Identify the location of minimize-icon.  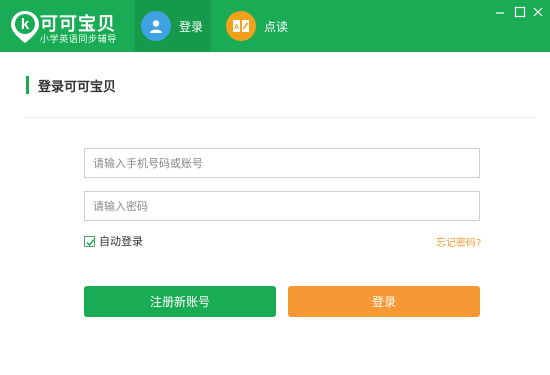
(500, 12).